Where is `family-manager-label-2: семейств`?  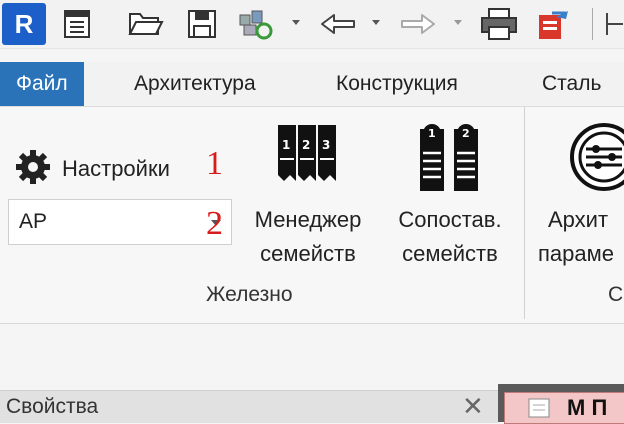 family-manager-label-2: семейств is located at coordinates (308, 253).